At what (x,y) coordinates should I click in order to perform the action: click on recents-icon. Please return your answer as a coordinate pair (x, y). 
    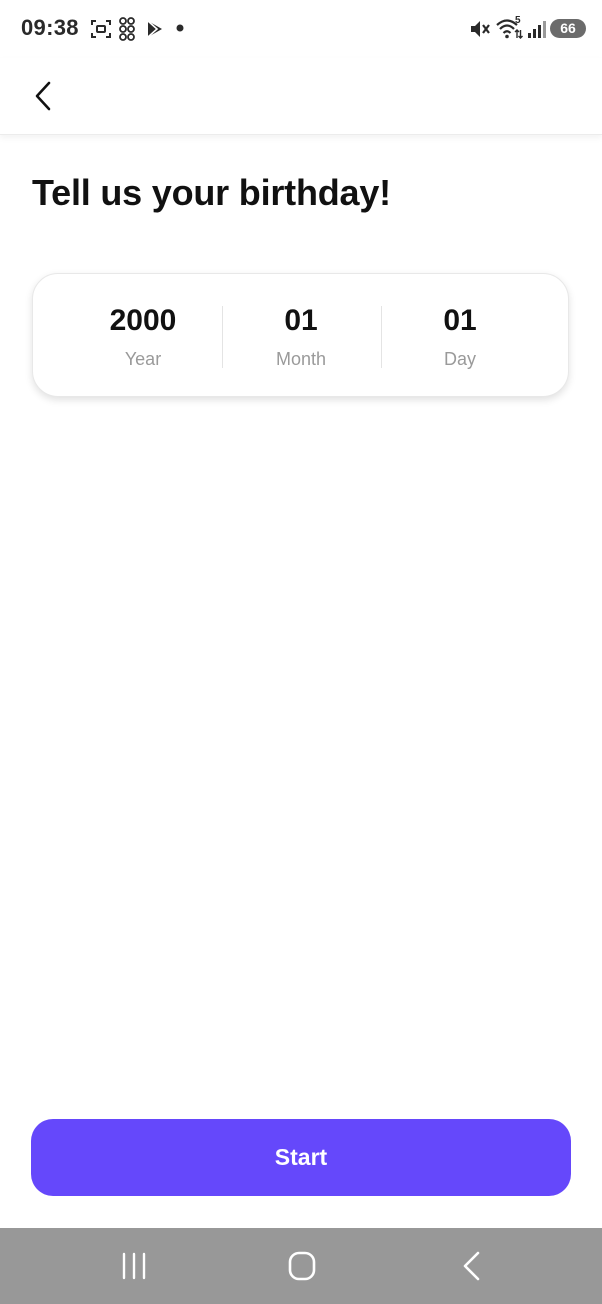
    Looking at the image, I should click on (134, 1266).